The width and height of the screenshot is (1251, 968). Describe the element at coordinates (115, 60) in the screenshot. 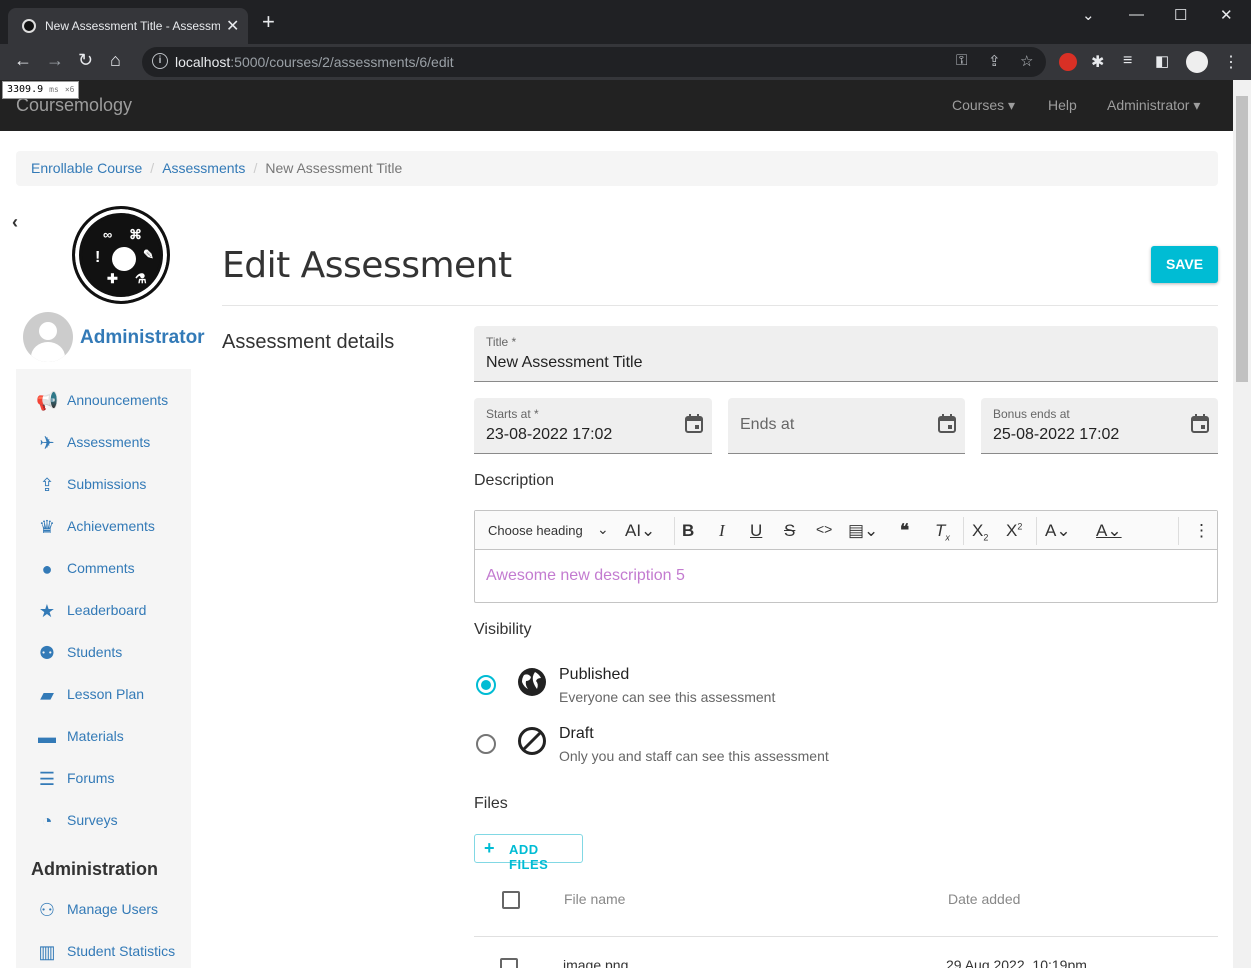

I see `home-icon: ⌂` at that location.